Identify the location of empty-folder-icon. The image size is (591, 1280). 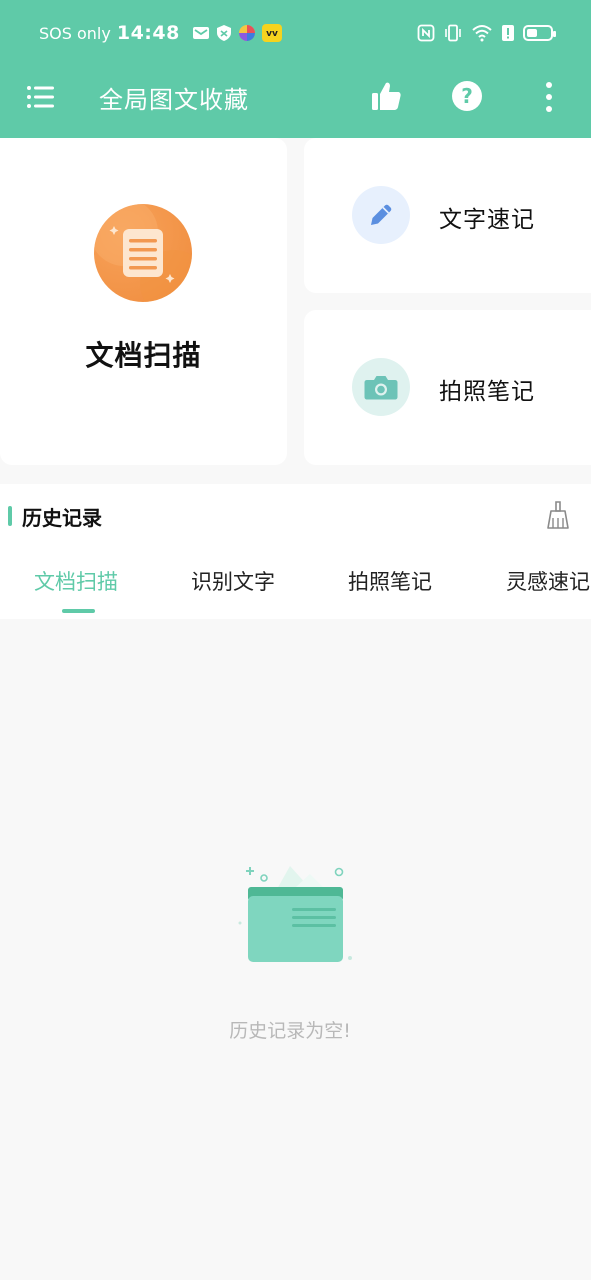
(295, 914).